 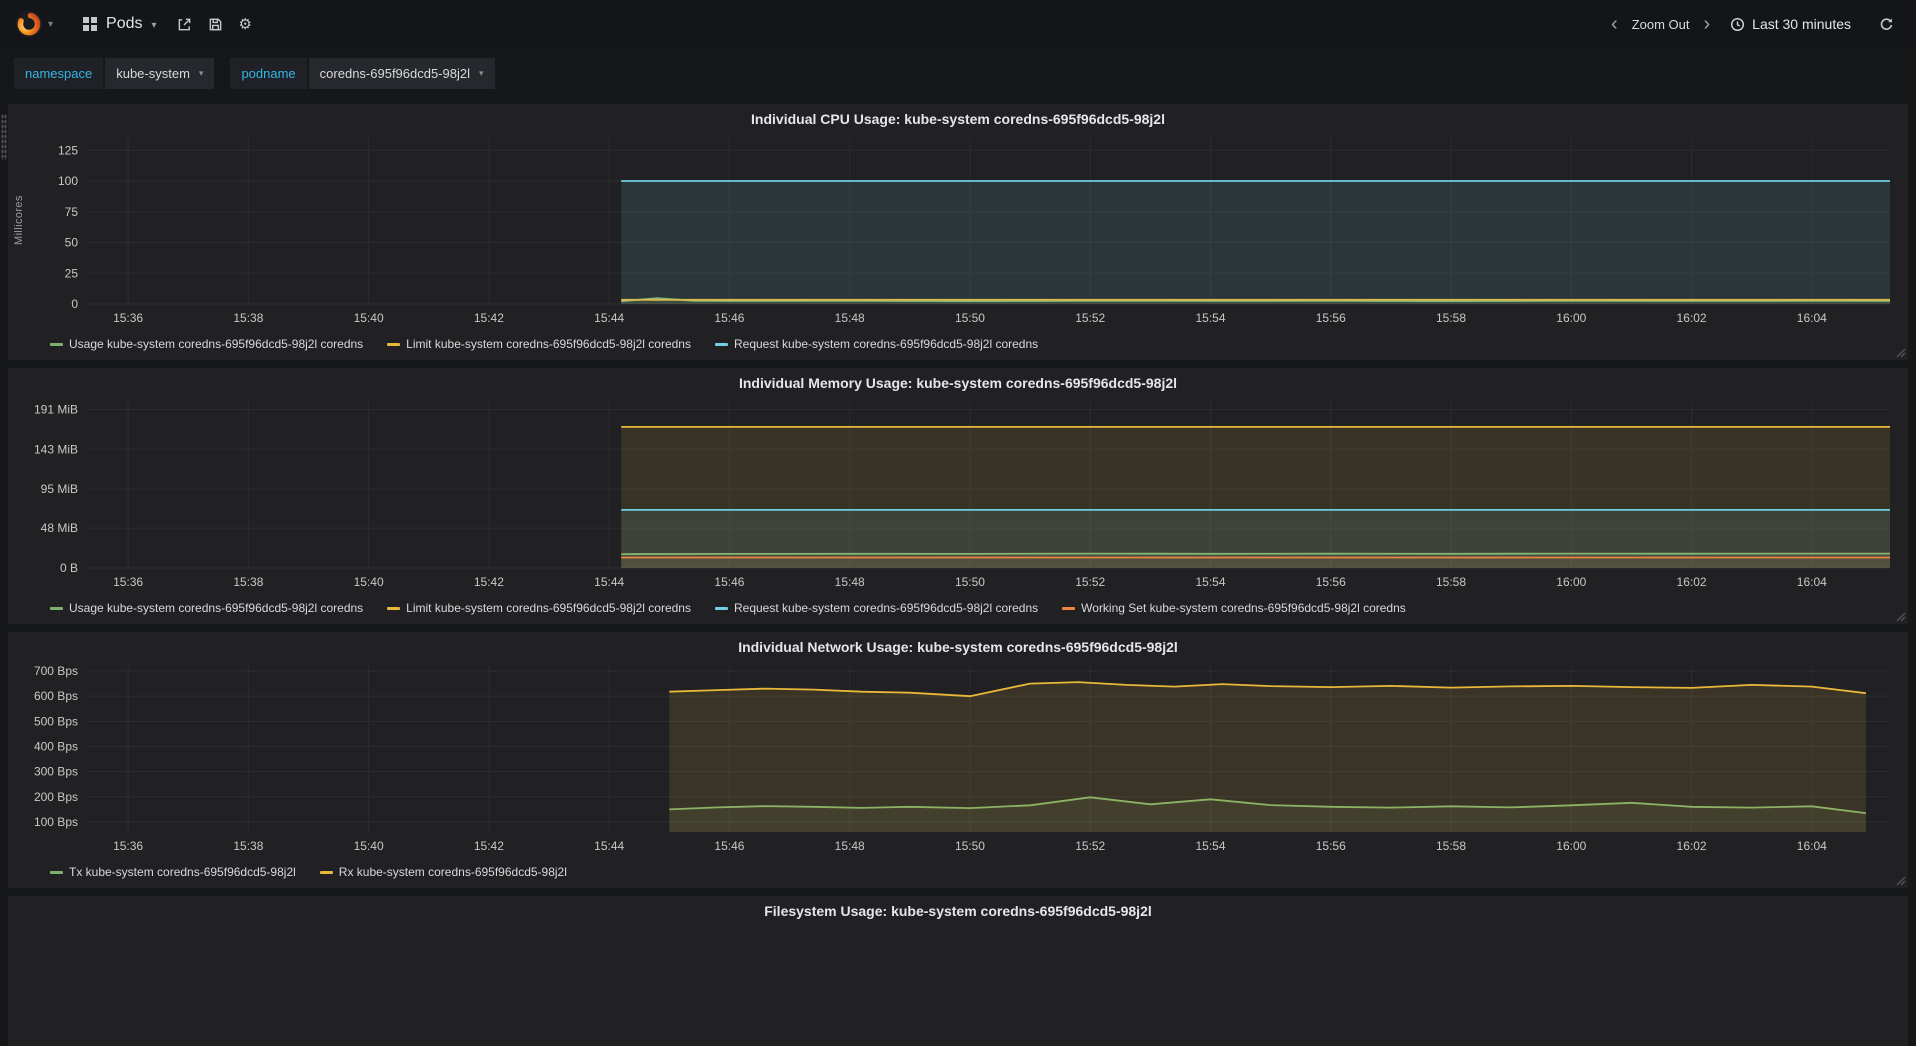 I want to click on y-tick-label: 700 Bps, so click(x=56, y=671).